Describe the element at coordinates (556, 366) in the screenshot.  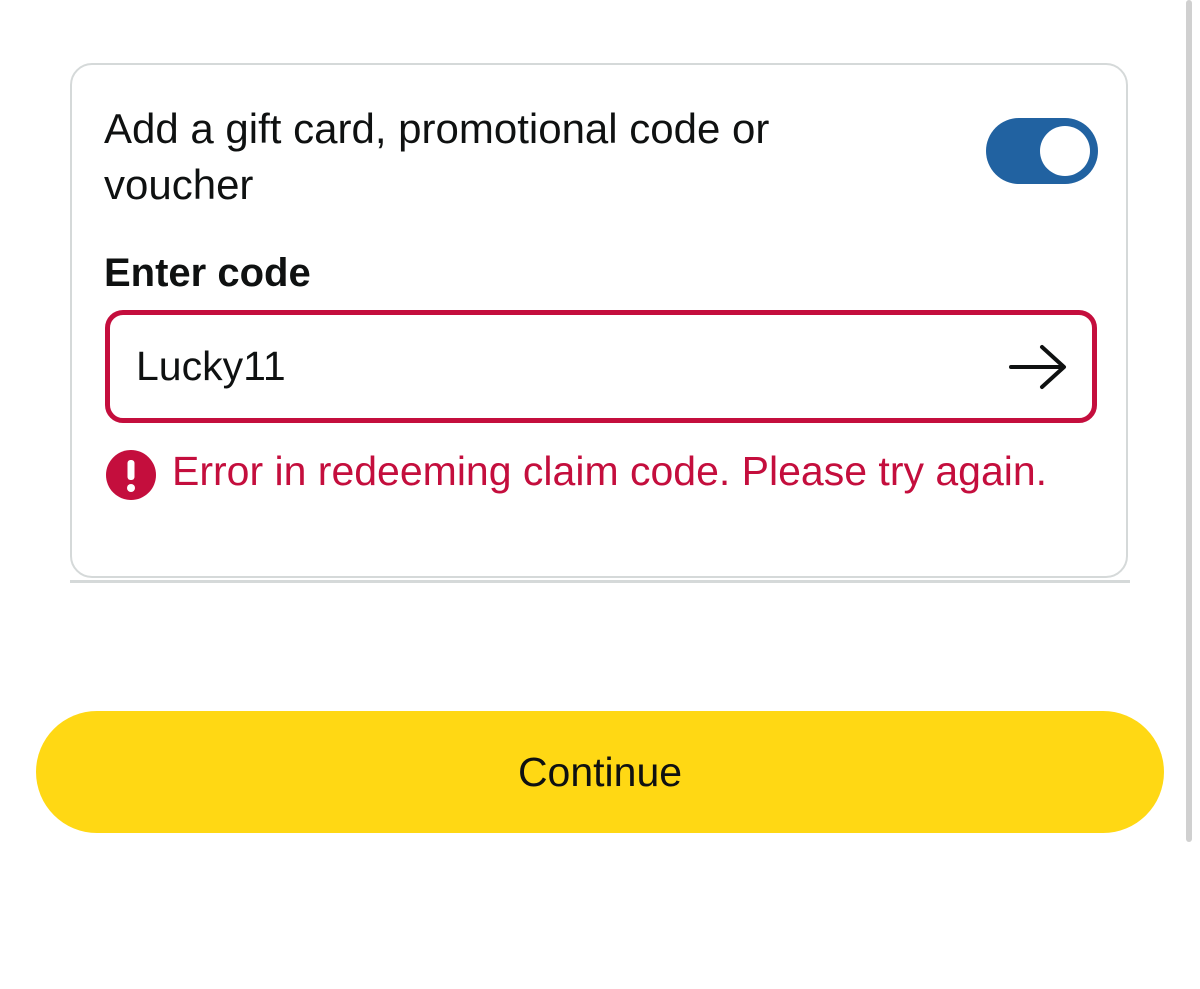
I see `code-input` at that location.